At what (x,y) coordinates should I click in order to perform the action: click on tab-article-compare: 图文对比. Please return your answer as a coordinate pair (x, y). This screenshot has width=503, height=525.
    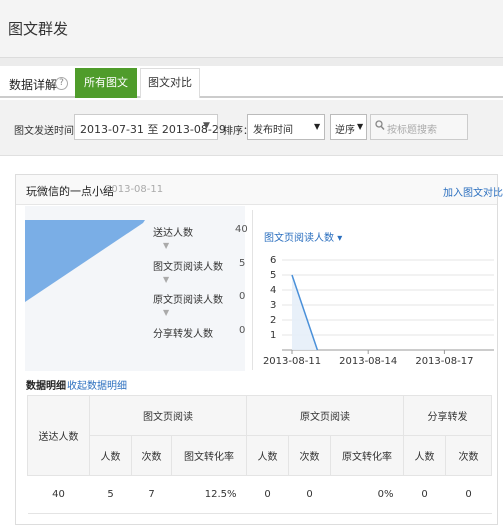
    Looking at the image, I should click on (170, 83).